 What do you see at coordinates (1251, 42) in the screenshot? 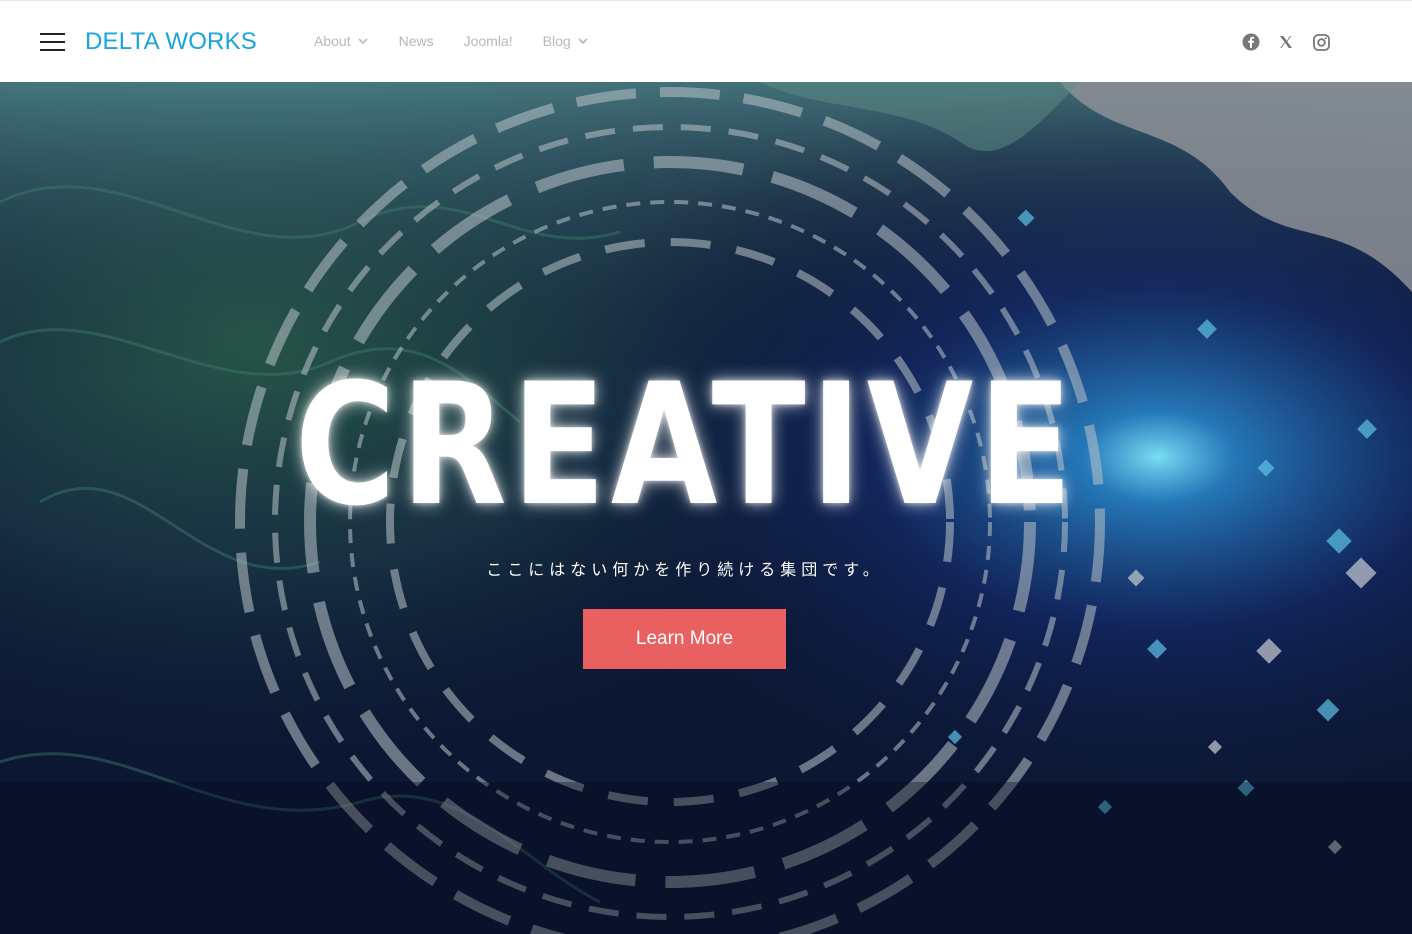
I see `facebook-icon` at bounding box center [1251, 42].